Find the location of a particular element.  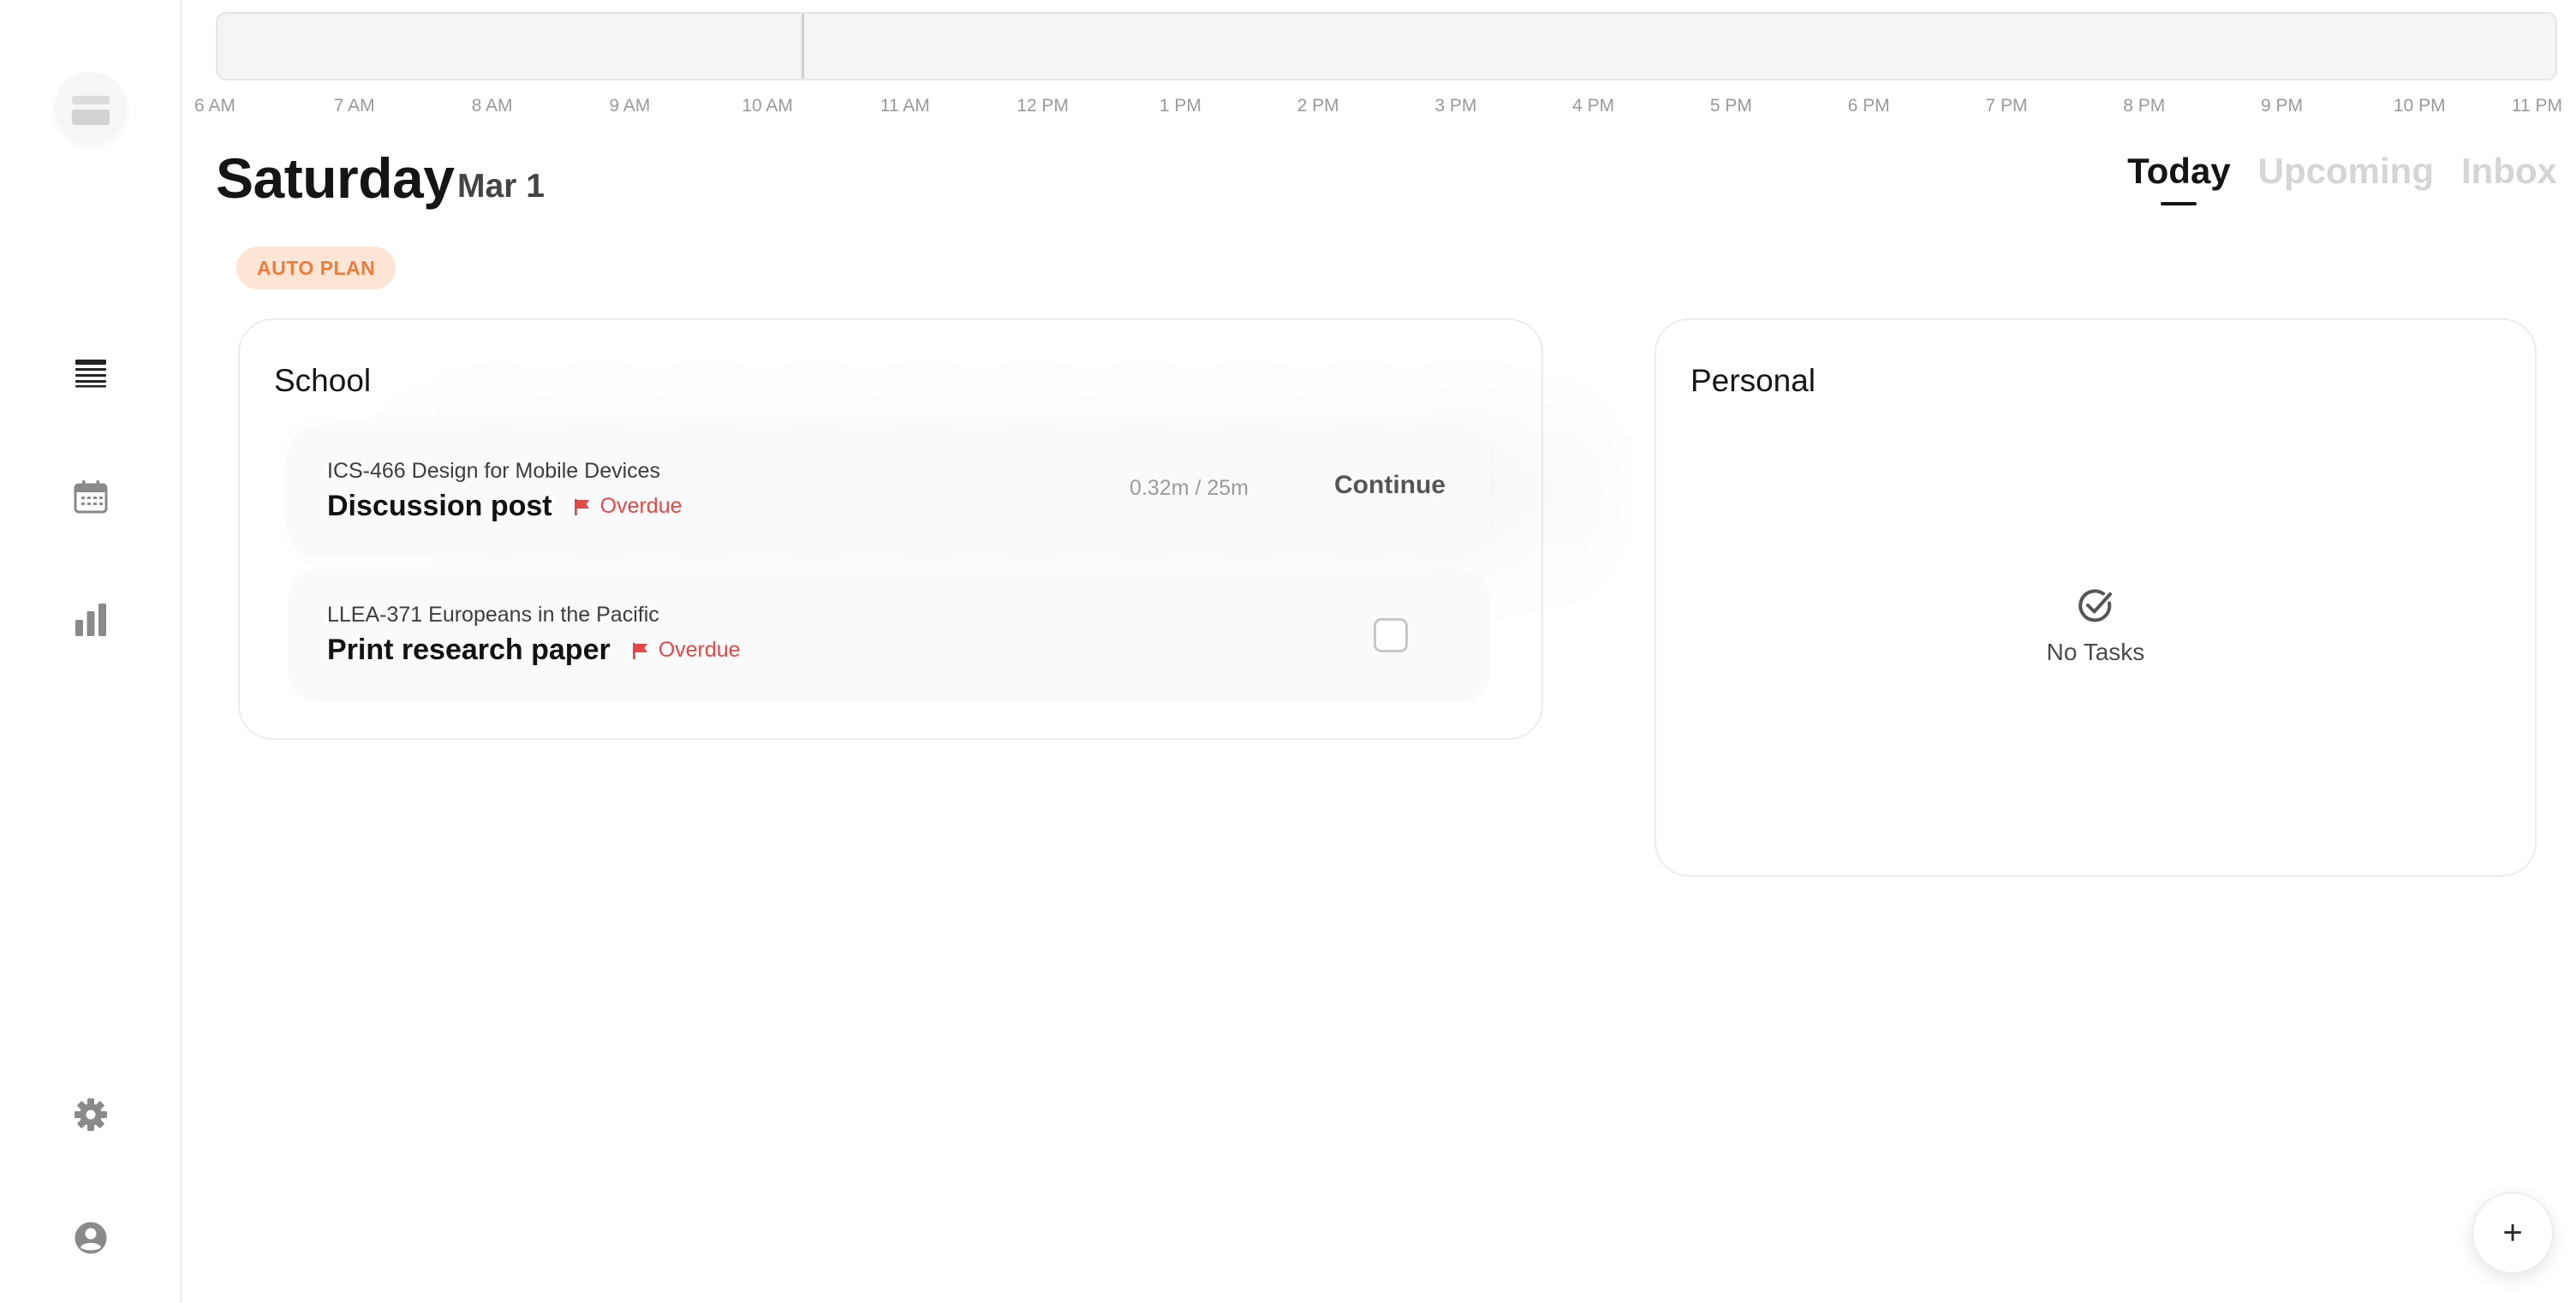

task-name-row: Discussion post Overdue is located at coordinates (505, 506).